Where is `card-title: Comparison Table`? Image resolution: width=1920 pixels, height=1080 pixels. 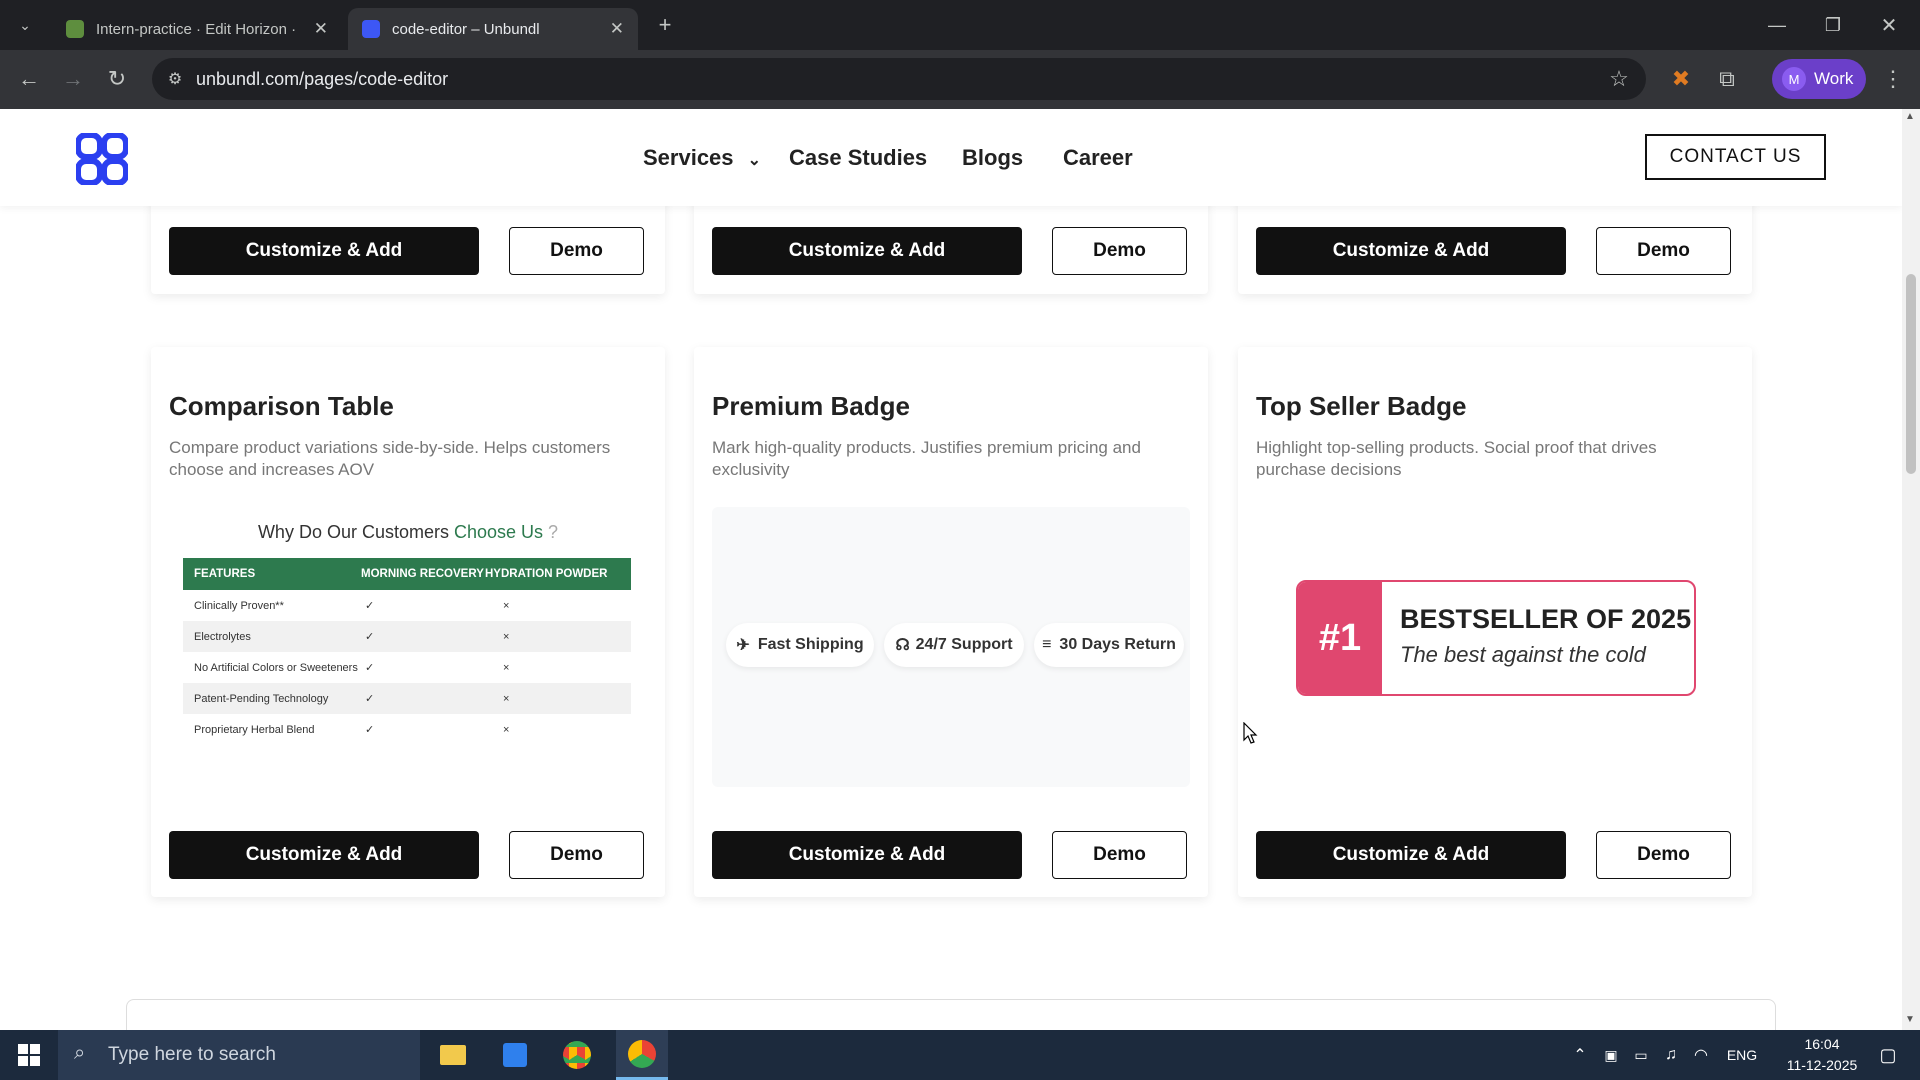 card-title: Comparison Table is located at coordinates (281, 406).